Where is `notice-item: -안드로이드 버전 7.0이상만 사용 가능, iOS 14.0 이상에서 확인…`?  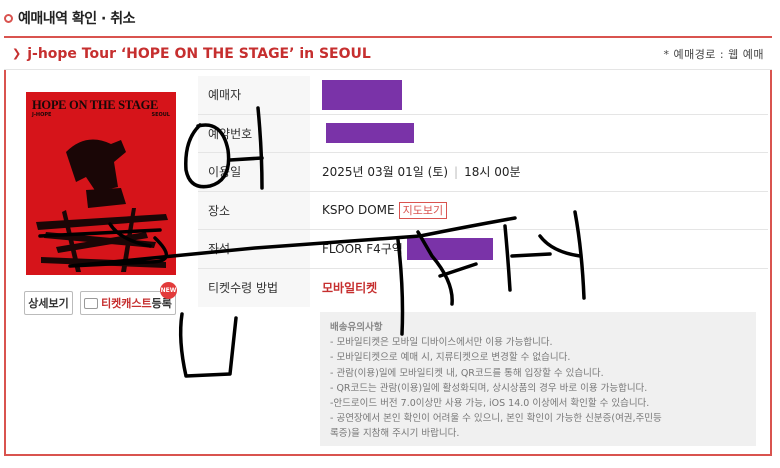 notice-item: -안드로이드 버전 7.0이상만 사용 가능, iOS 14.0 이상에서 확인… is located at coordinates (490, 404).